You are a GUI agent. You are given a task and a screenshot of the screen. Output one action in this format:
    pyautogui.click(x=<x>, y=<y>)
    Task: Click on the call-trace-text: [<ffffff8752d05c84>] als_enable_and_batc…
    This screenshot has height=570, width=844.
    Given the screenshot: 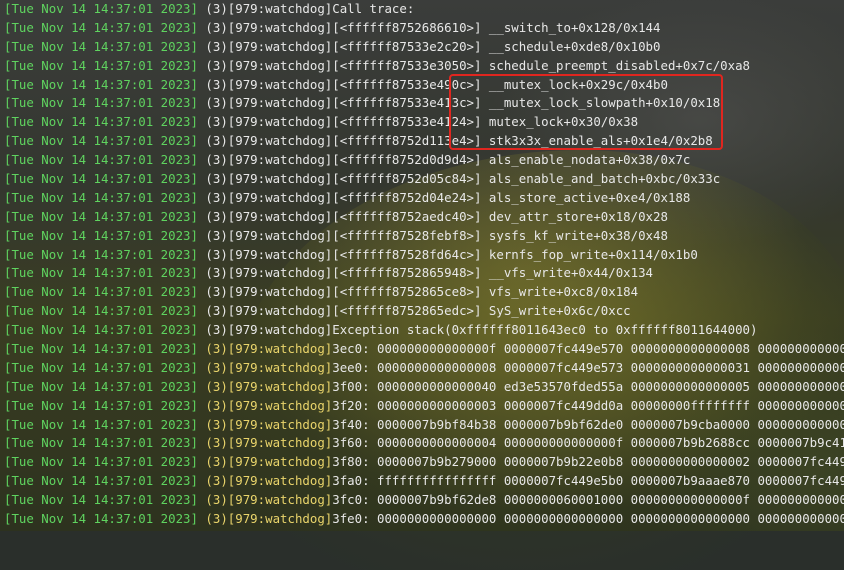 What is the action you would take?
    pyautogui.click(x=526, y=179)
    